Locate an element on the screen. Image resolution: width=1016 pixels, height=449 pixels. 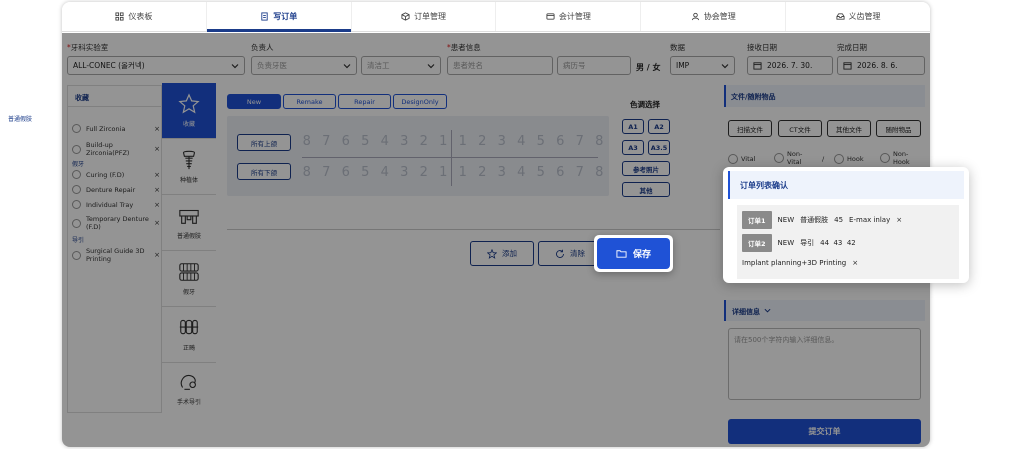
fav-item: Curing (F.D) × is located at coordinates (116, 174).